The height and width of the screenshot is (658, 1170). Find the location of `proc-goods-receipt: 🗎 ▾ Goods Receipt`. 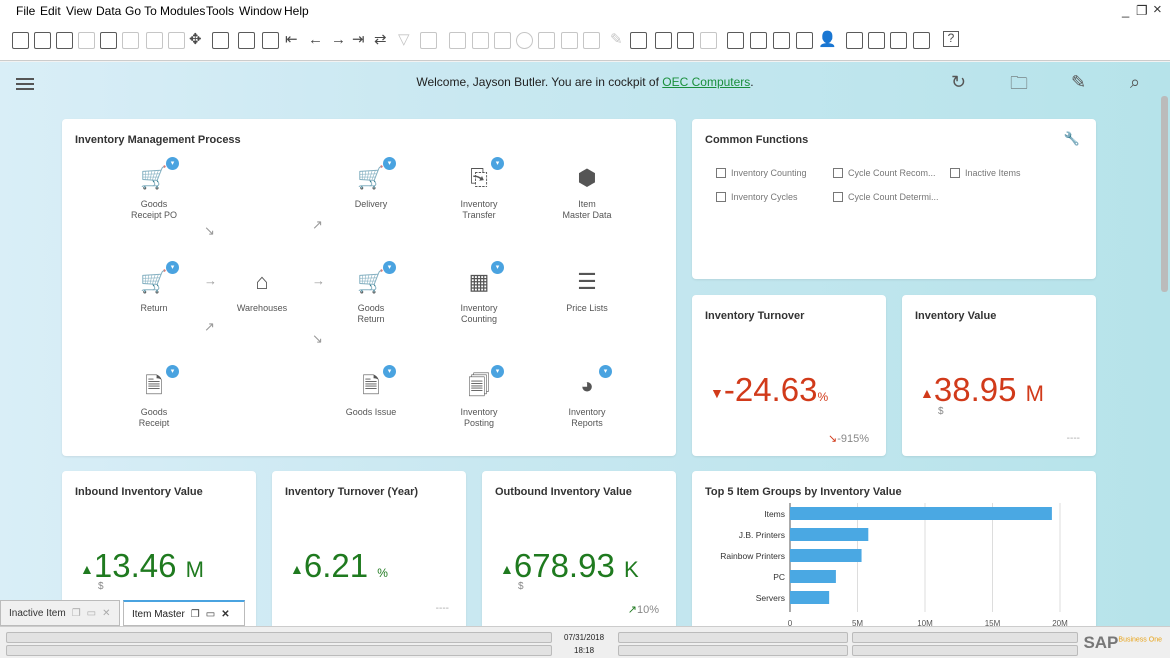

proc-goods-receipt: 🗎 ▾ Goods Receipt is located at coordinates (154, 397).